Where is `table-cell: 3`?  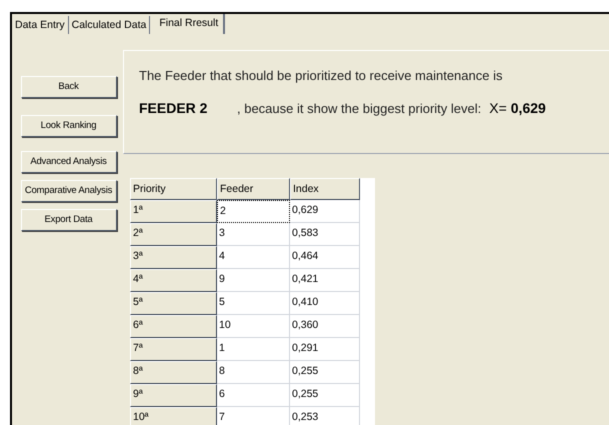
table-cell: 3 is located at coordinates (253, 234).